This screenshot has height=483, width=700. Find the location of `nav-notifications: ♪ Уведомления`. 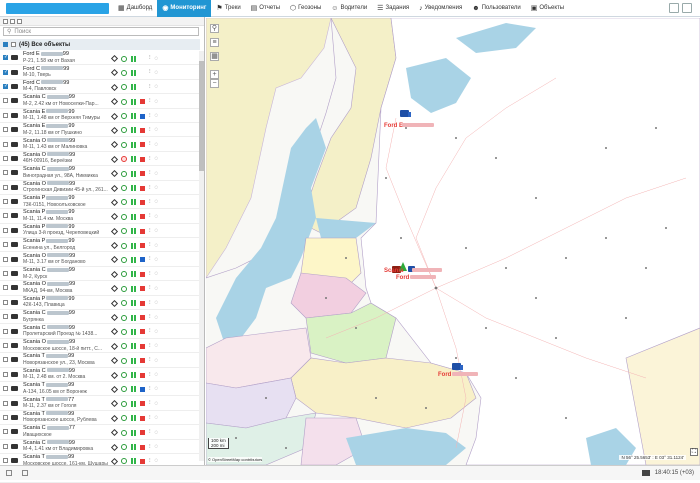

nav-notifications: ♪ Уведомления is located at coordinates (440, 8).